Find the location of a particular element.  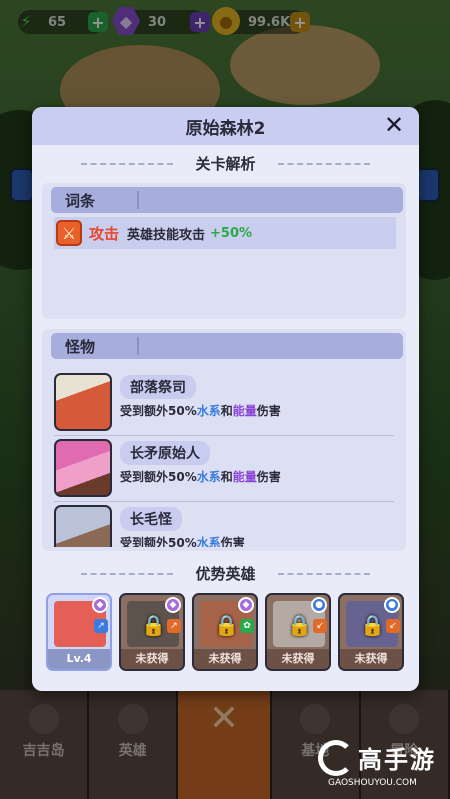

watermark-logo-icon is located at coordinates (336, 758).